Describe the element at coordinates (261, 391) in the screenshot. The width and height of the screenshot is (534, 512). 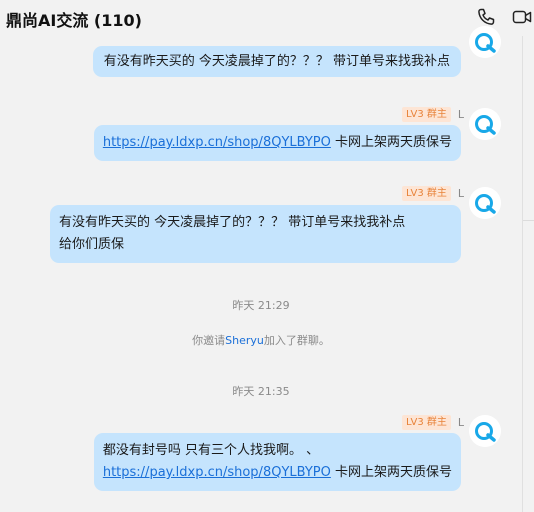
I see `timestamp-divider: 昨天 21:35` at that location.